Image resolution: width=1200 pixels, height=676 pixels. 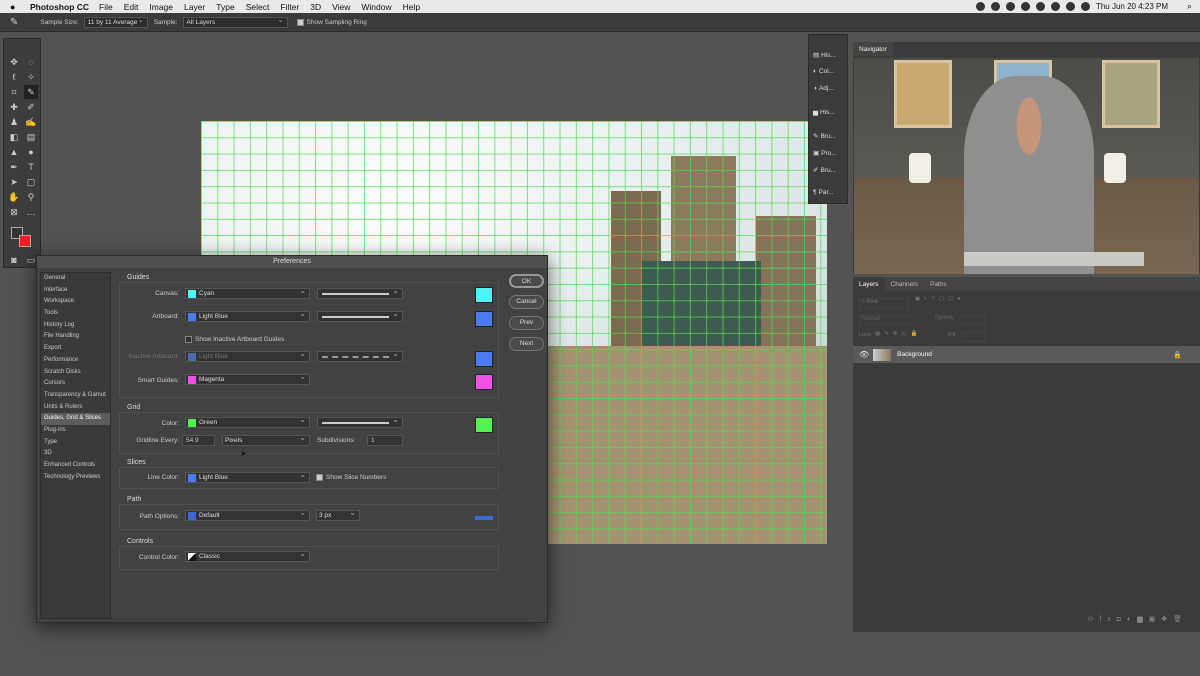 What do you see at coordinates (864, 354) in the screenshot?
I see `eye-icon: 👁` at bounding box center [864, 354].